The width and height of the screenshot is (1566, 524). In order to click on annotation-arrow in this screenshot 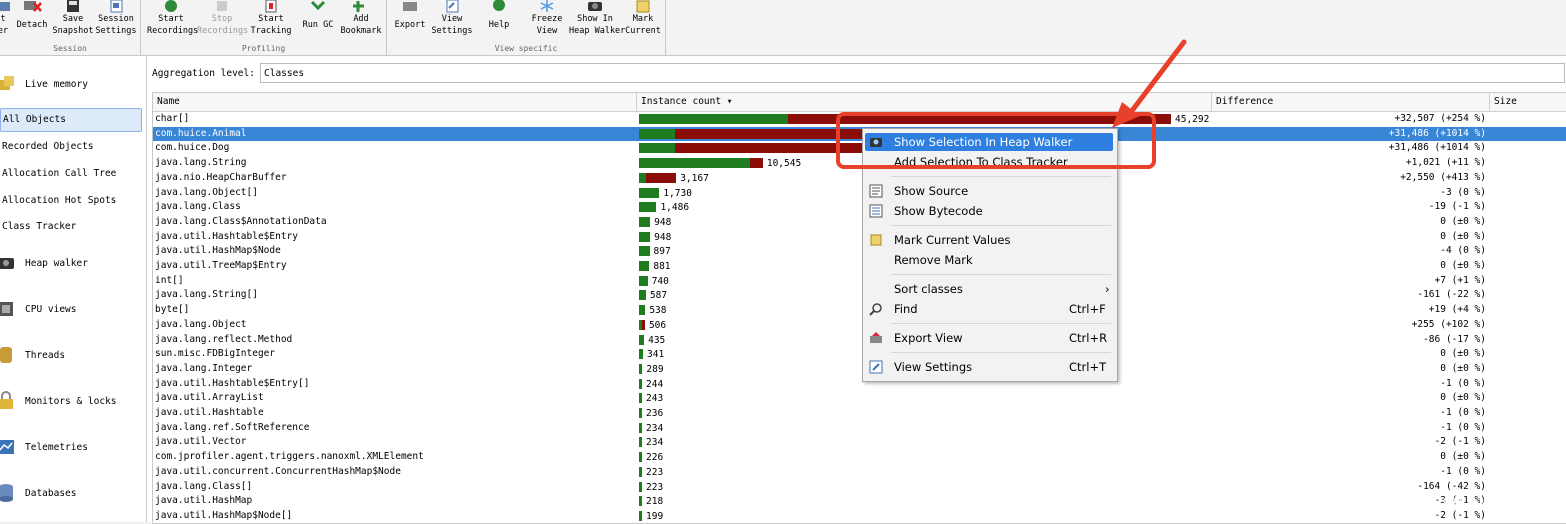, I will do `click(1149, 83)`.